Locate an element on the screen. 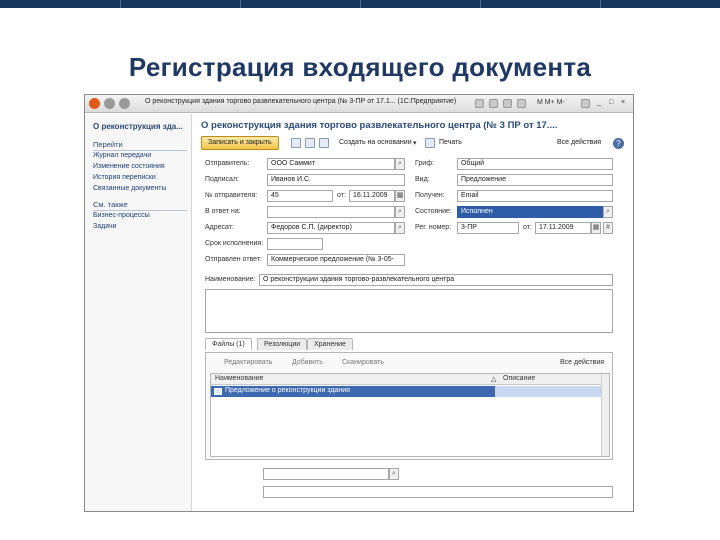  stamp-label: Гриф: is located at coordinates (424, 163).